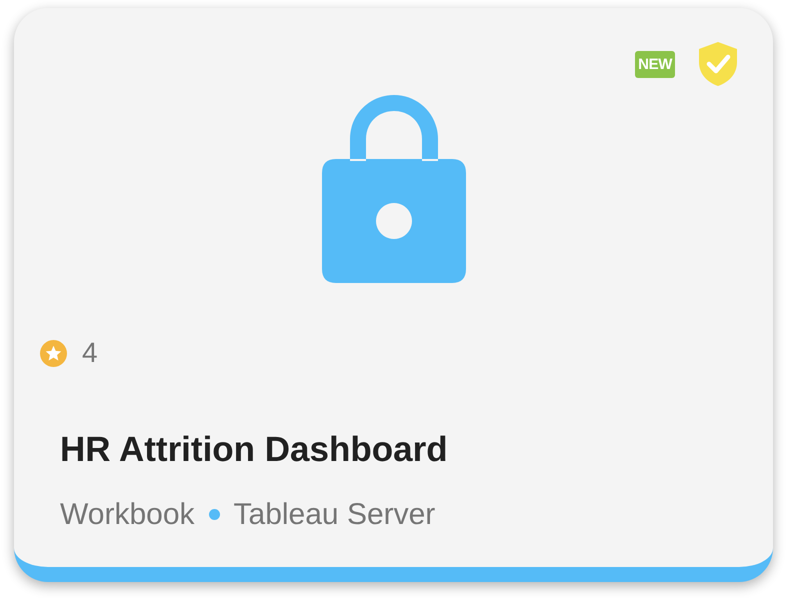 Image resolution: width=792 pixels, height=598 pixels. Describe the element at coordinates (127, 514) in the screenshot. I see `content-type: Workbook` at that location.